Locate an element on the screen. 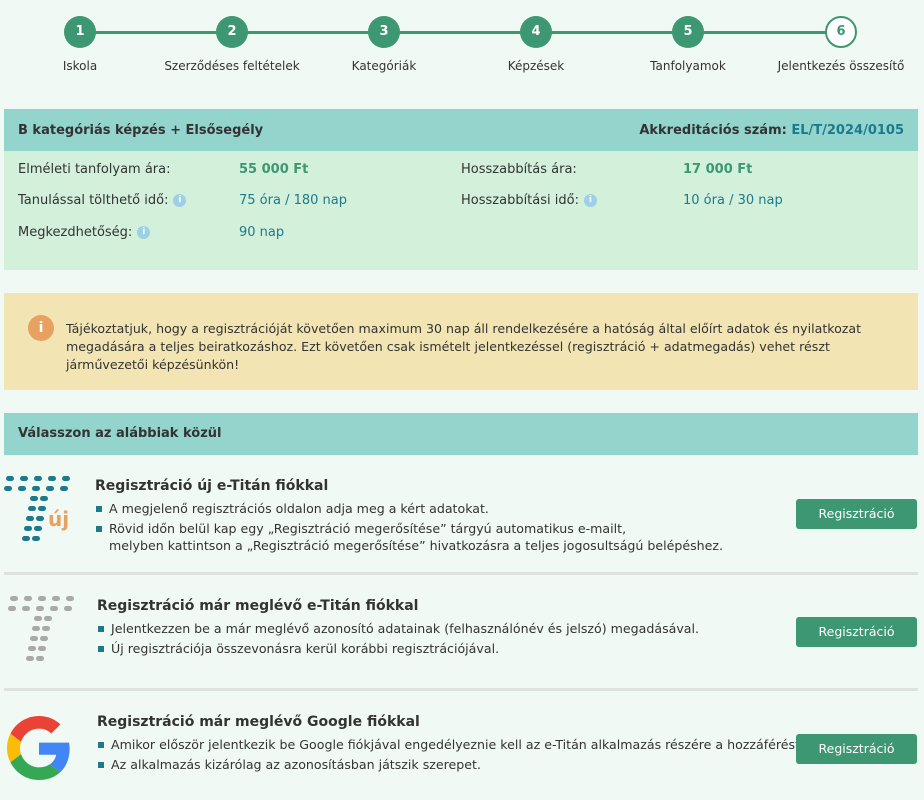 The image size is (924, 800). step-number: 3 is located at coordinates (384, 32).